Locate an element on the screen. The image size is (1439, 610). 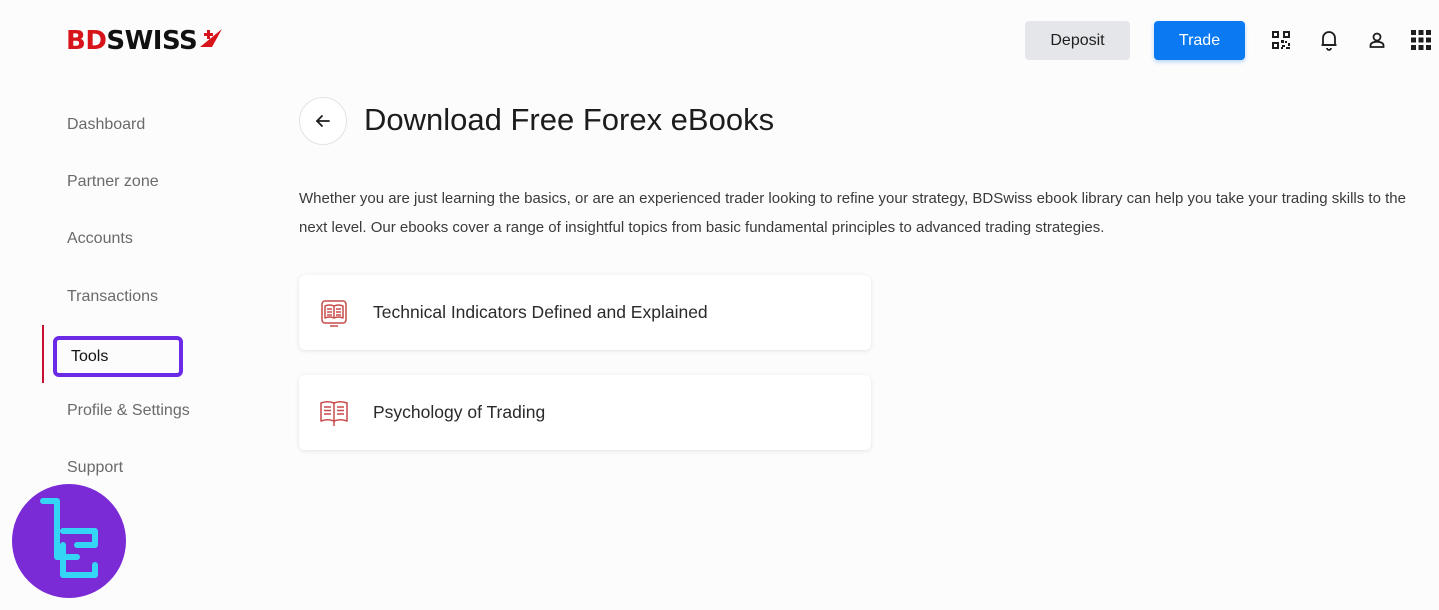
page-title: Download Free Forex eBooks is located at coordinates (569, 119).